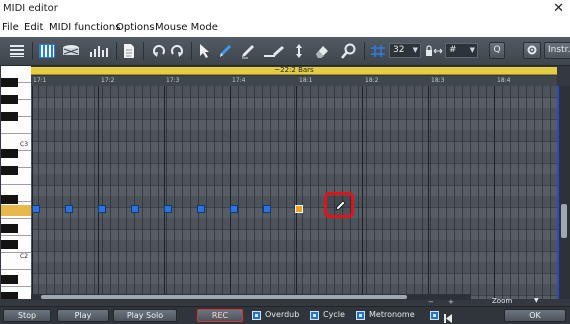  I want to click on move-tool-icon, so click(299, 51).